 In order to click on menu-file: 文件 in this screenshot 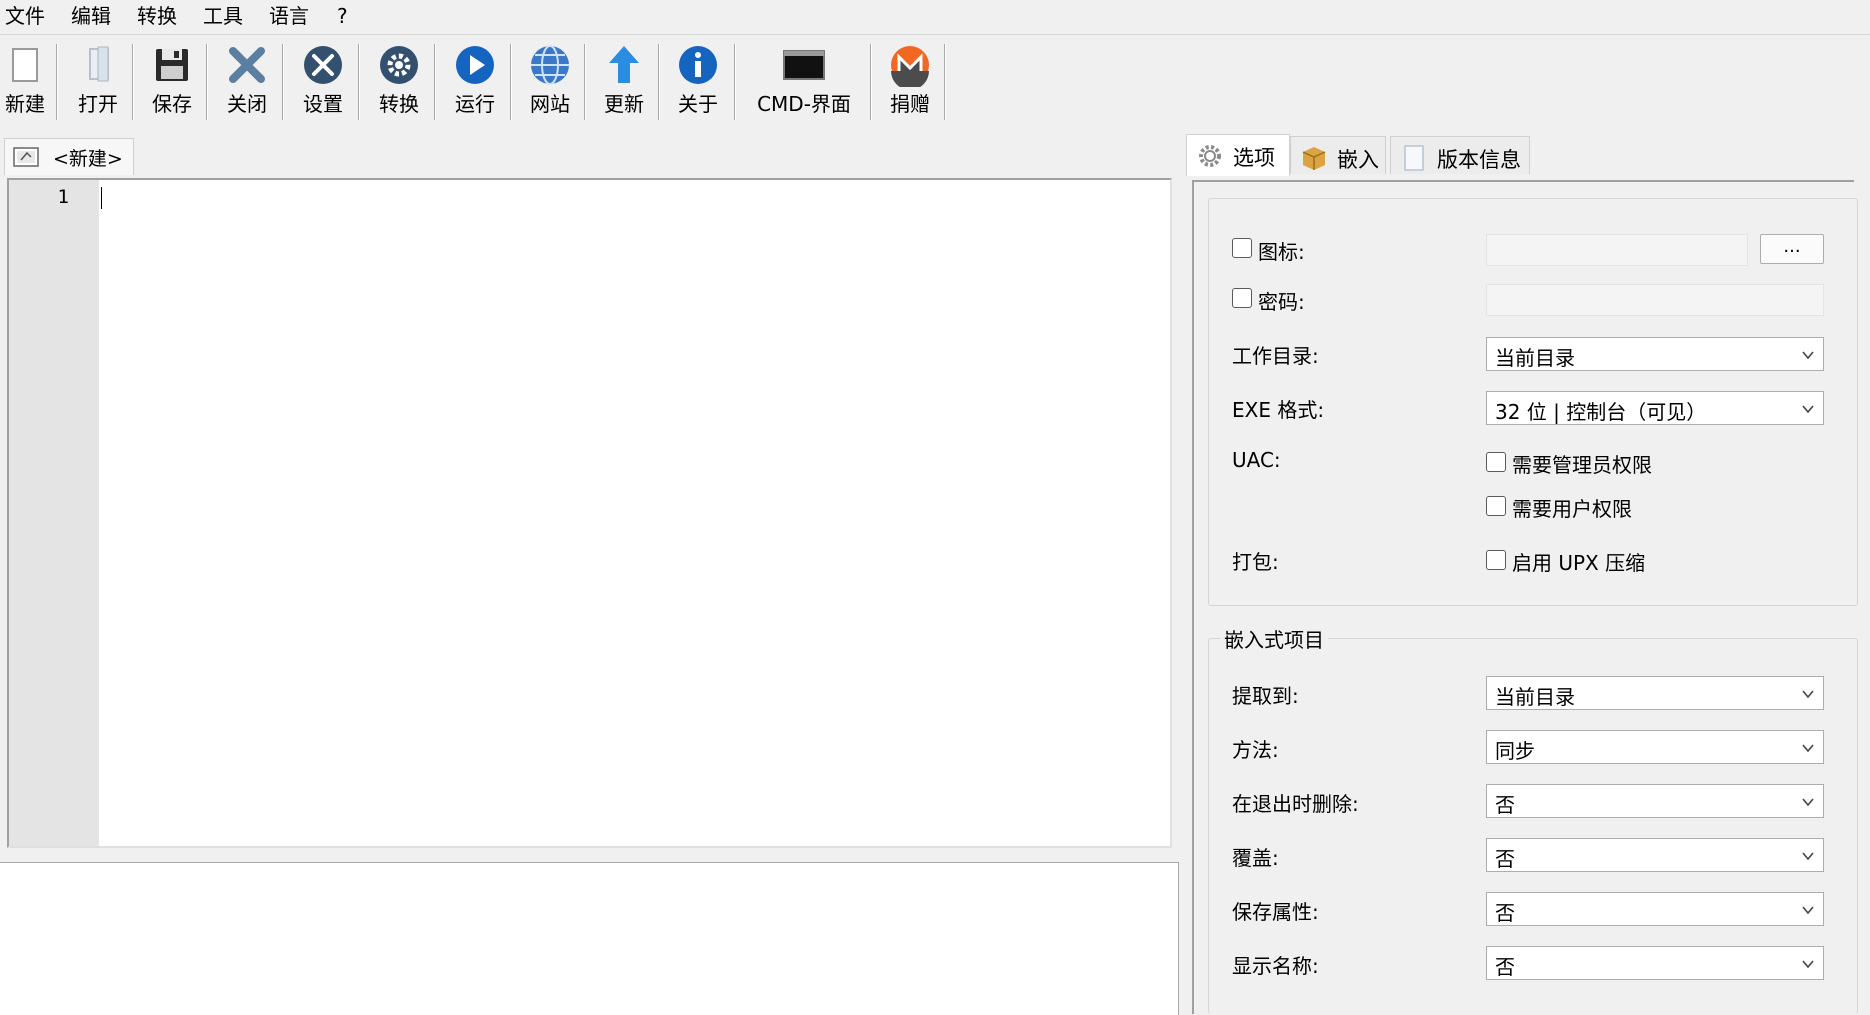, I will do `click(25, 16)`.